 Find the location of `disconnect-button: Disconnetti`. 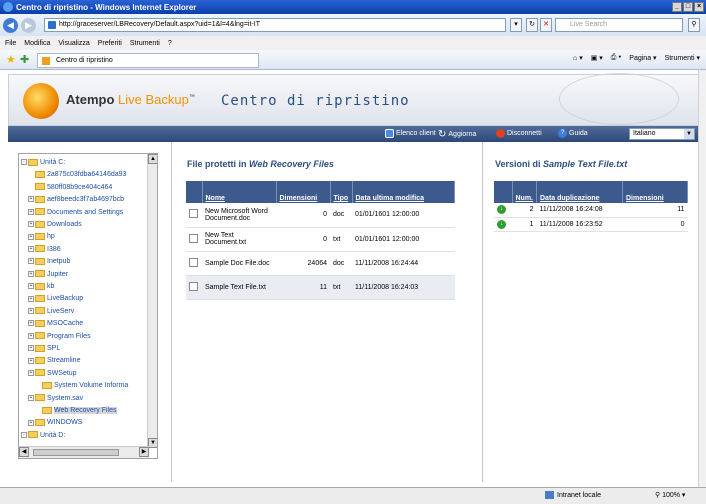

disconnect-button: Disconnetti is located at coordinates (519, 133).